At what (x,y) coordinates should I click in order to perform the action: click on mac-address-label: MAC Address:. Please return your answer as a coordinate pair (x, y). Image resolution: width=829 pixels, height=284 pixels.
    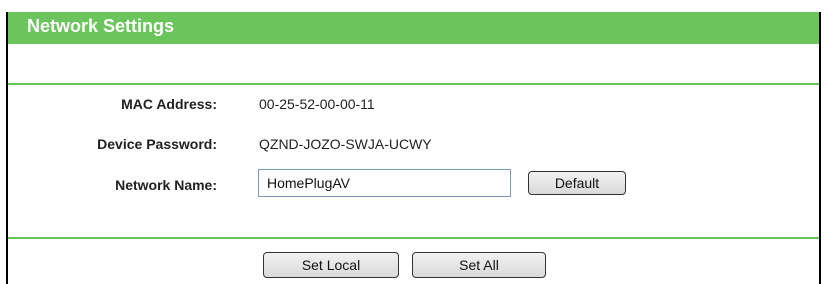
    Looking at the image, I should click on (169, 104).